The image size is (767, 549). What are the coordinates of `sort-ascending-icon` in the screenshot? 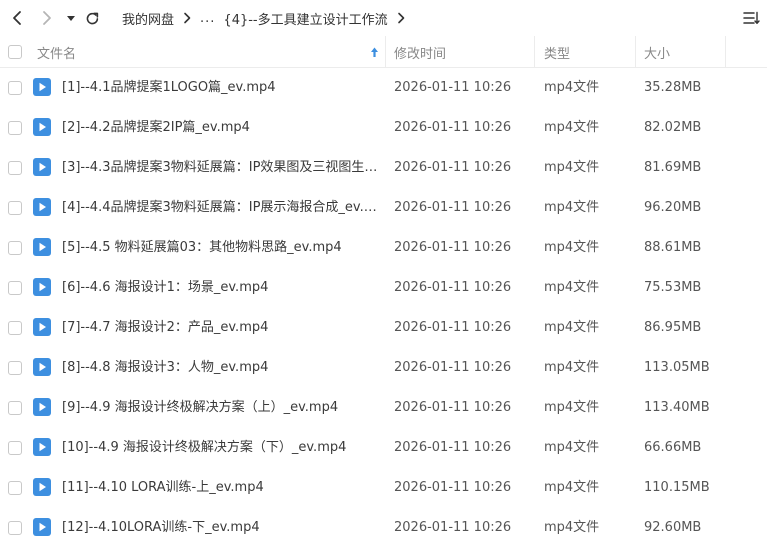 It's located at (374, 54).